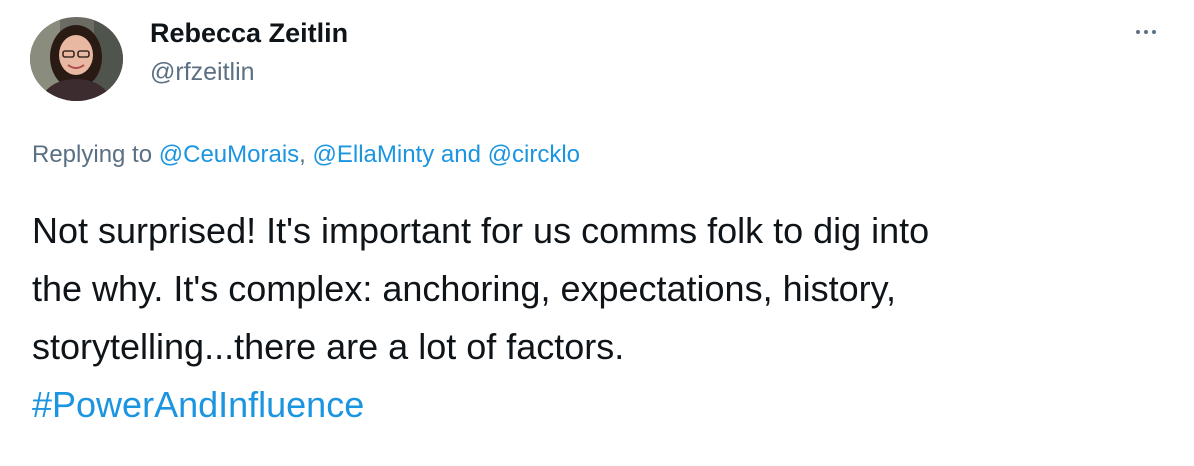 The image size is (1194, 466). Describe the element at coordinates (249, 33) in the screenshot. I see `author-display-name: Rebecca Zeitlin` at that location.